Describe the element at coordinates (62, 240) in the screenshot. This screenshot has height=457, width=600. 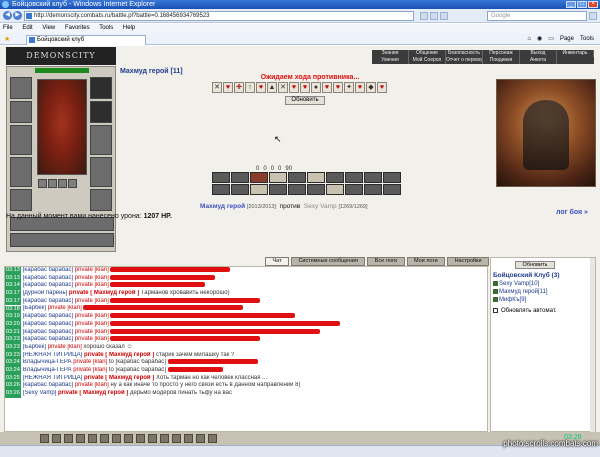
I see `slot-rings-row` at that location.